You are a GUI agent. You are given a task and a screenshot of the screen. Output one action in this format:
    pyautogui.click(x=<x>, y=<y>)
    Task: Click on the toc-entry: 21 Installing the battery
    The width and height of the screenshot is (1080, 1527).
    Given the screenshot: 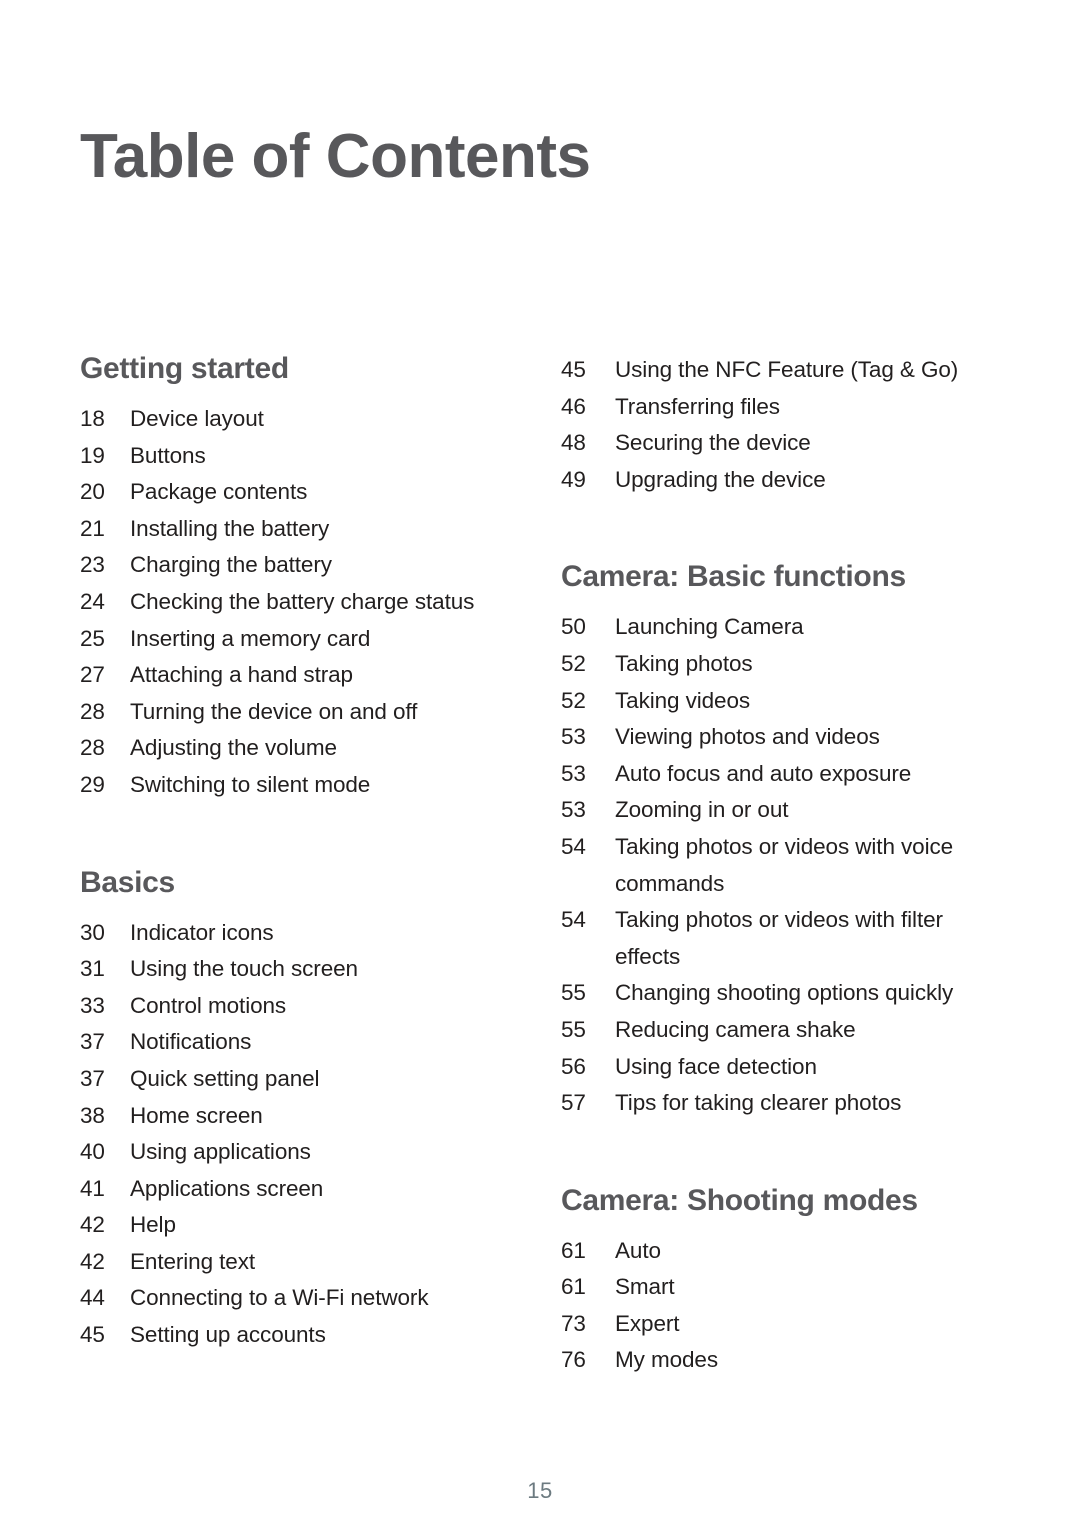 What is the action you would take?
    pyautogui.click(x=305, y=529)
    